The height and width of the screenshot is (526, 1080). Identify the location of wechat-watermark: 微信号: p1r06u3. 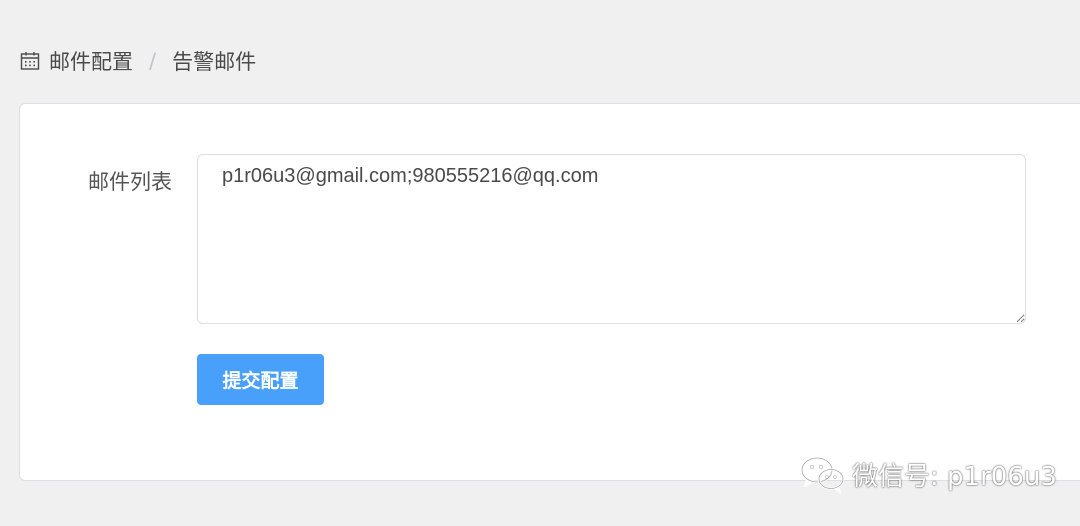
(927, 474).